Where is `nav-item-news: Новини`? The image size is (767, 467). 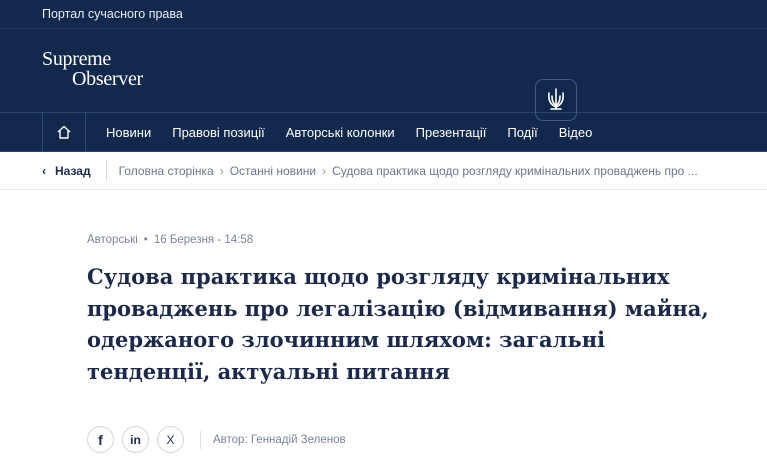
nav-item-news: Новини is located at coordinates (128, 132).